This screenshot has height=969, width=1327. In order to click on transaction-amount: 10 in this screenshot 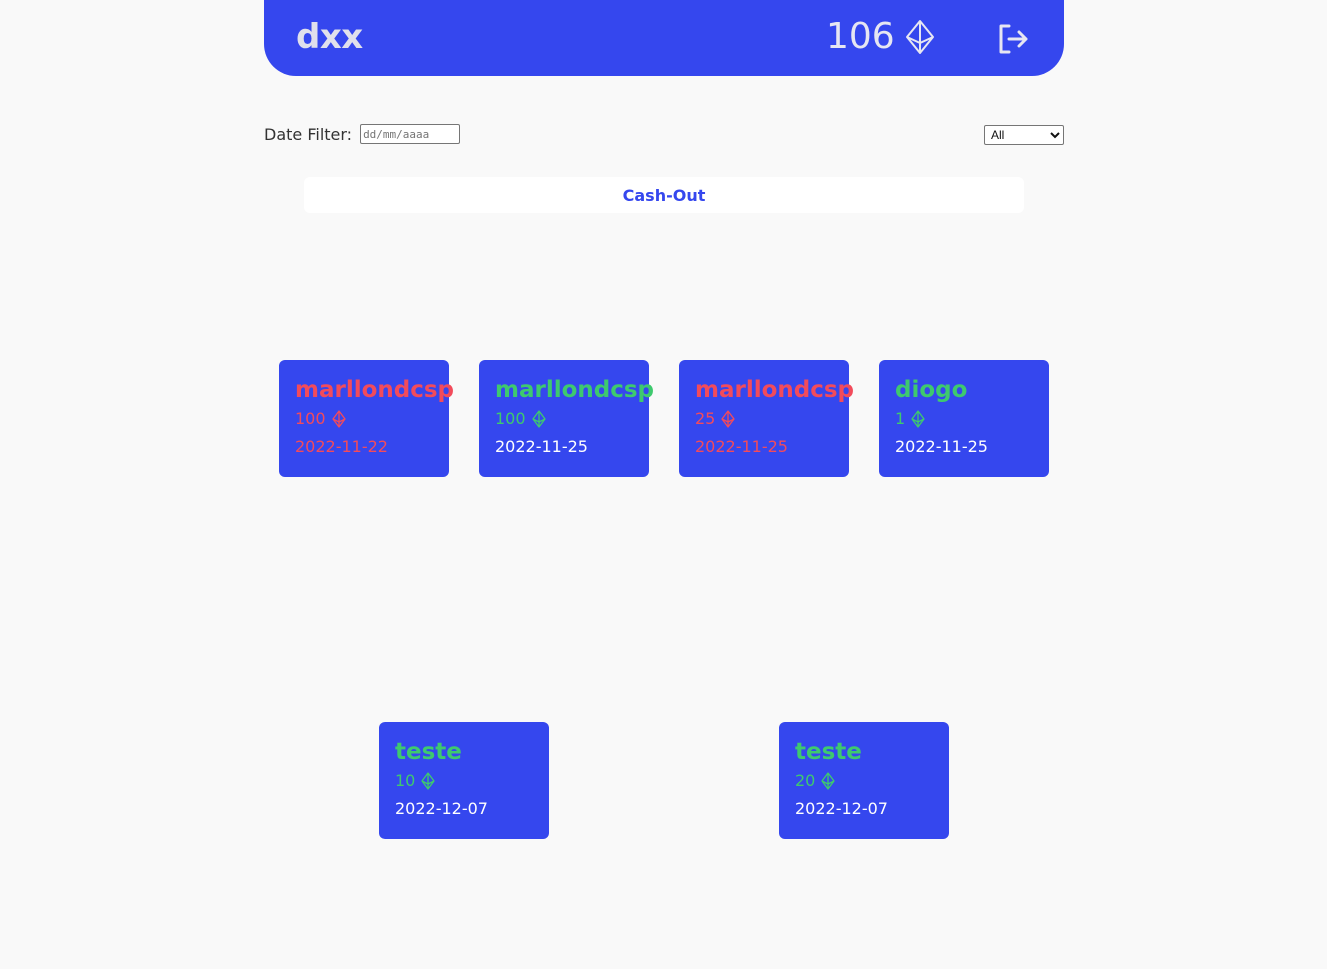, I will do `click(464, 781)`.